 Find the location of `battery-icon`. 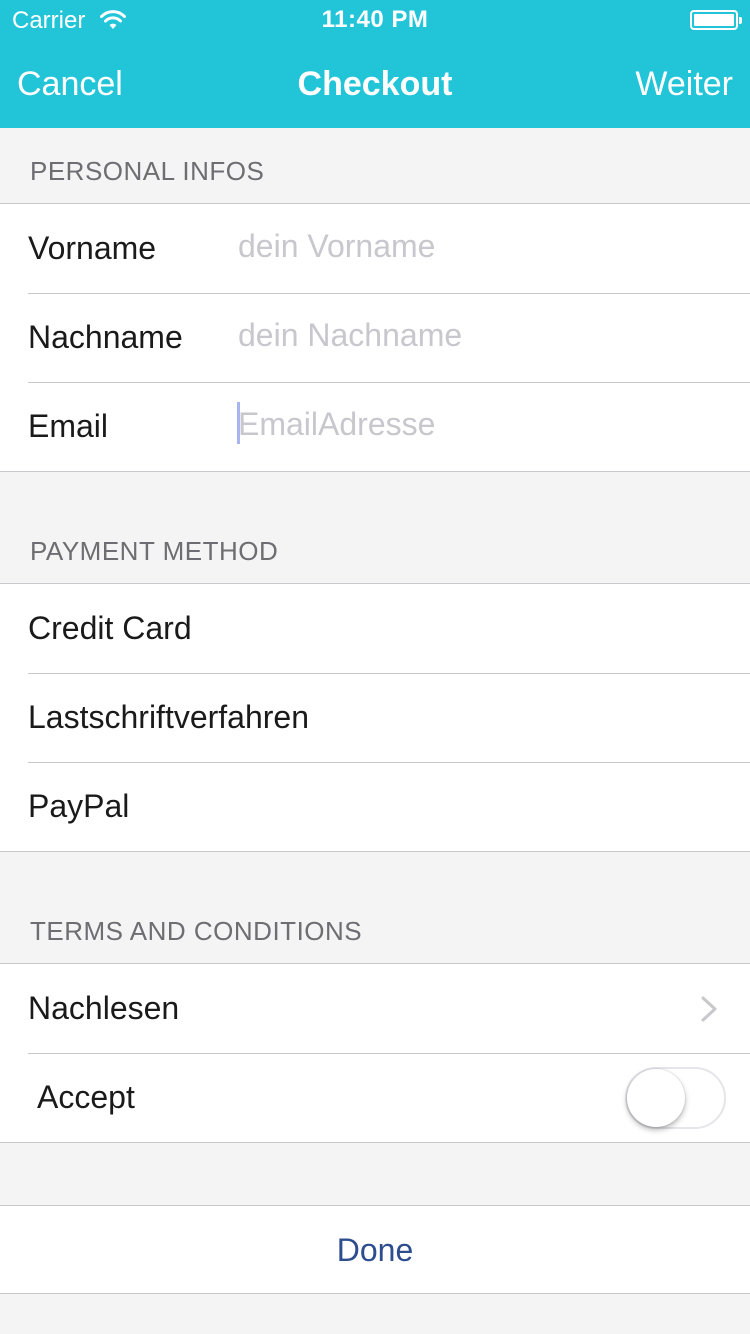

battery-icon is located at coordinates (716, 20).